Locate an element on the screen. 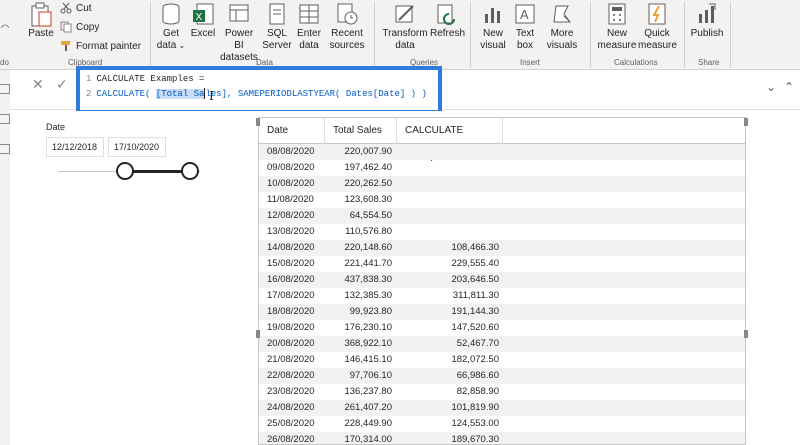  cell-date: 22/08/2020 is located at coordinates (291, 375).